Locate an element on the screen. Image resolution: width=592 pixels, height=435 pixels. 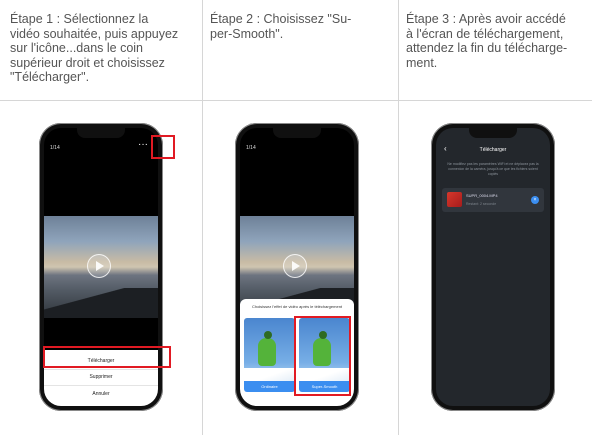
row-divider is located at coordinates (296, 100).